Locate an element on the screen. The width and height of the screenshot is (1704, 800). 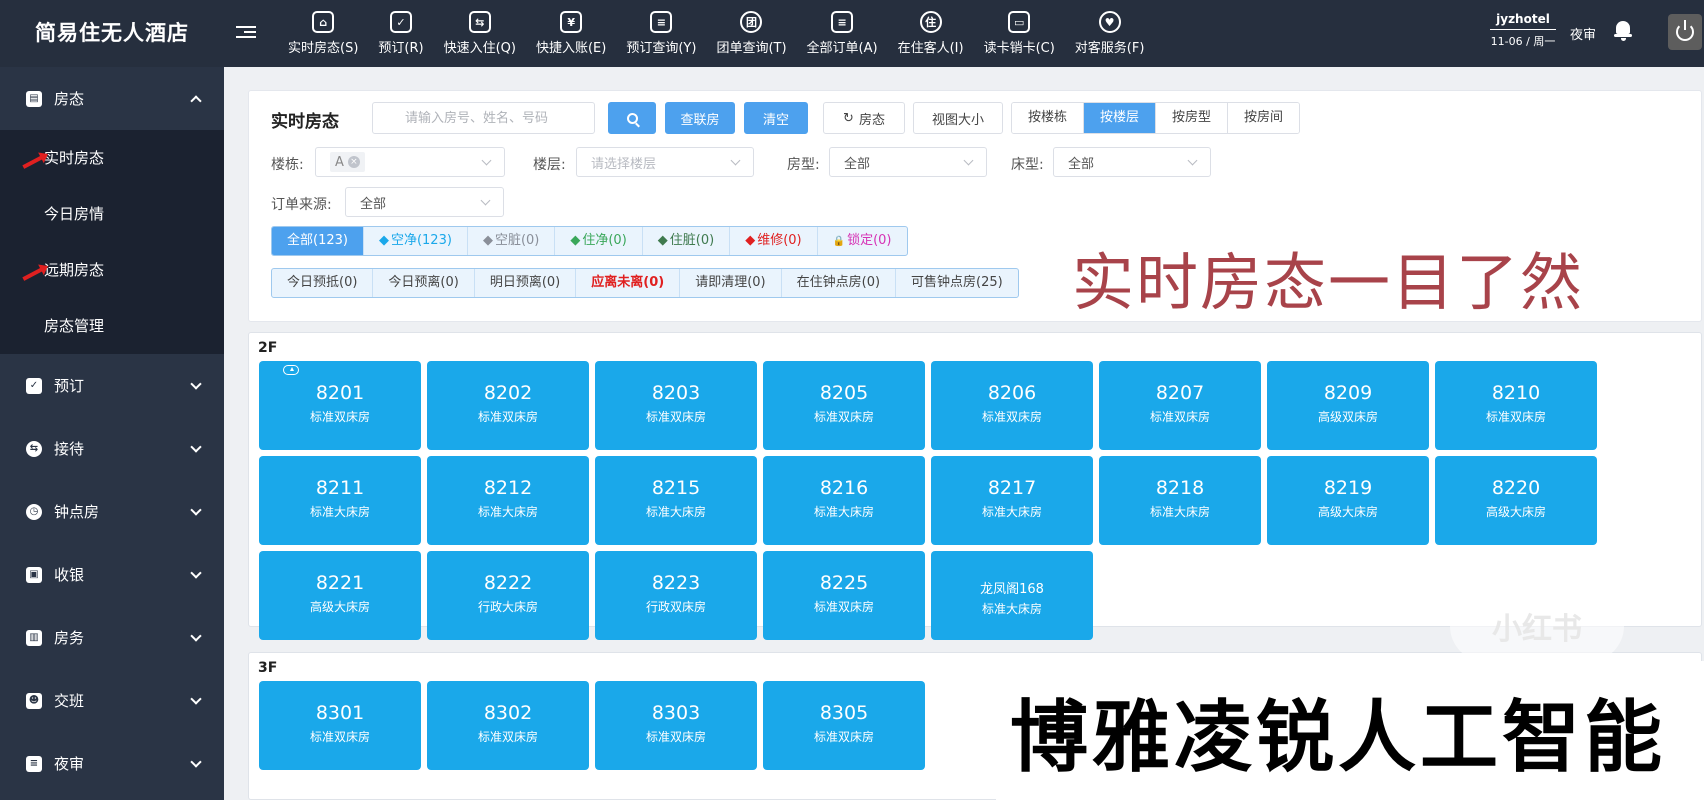
room-card: 8209 高级双床房 is located at coordinates (1348, 405).